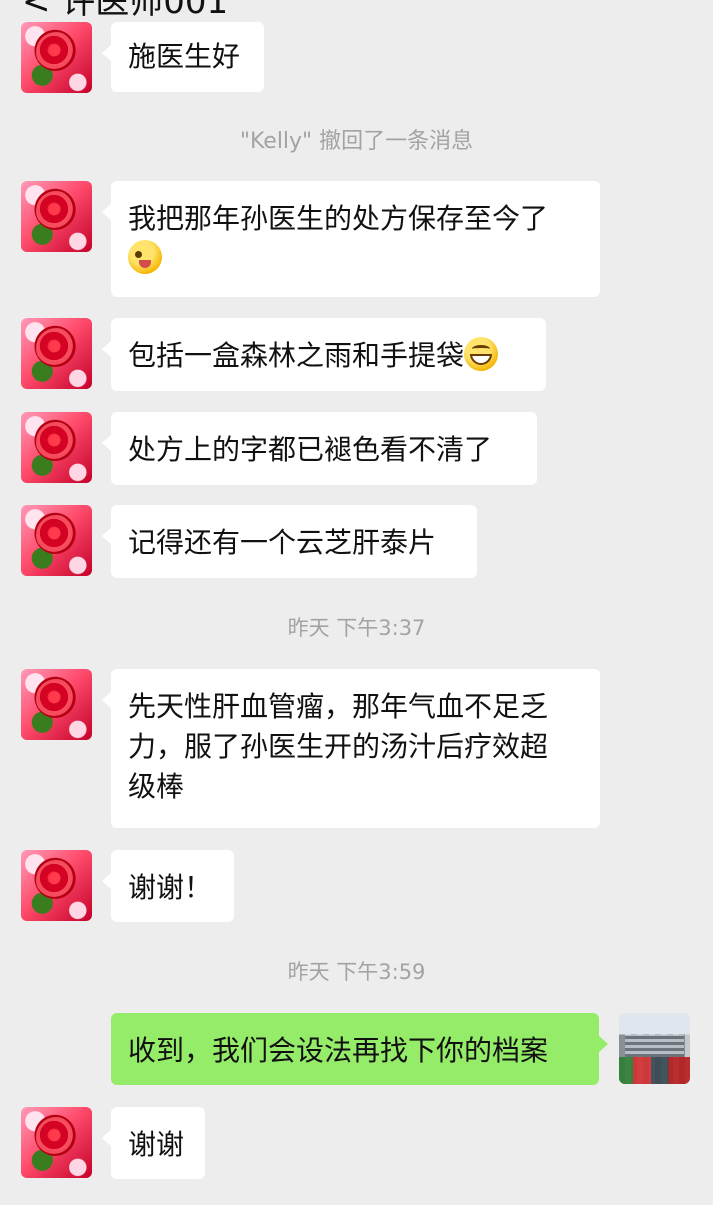  Describe the element at coordinates (338, 706) in the screenshot. I see `message-text-line: 先天性肝血管瘤，那年气血不足乏` at that location.